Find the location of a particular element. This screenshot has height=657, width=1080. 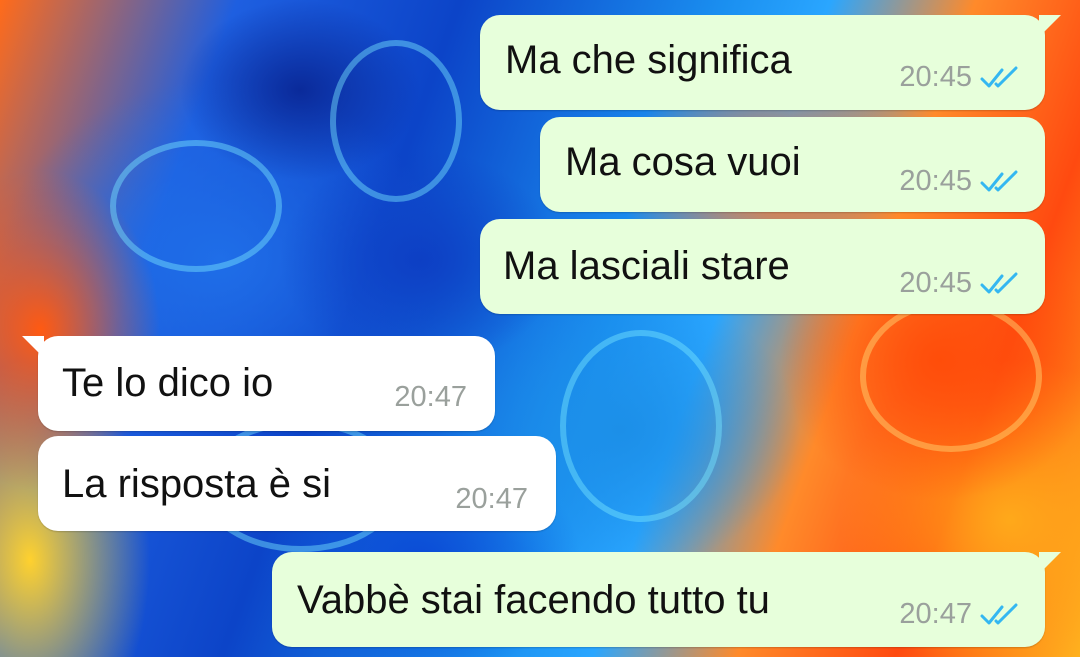

outgoing-message-bubble: Vabbè stai facendo tutto tu 20:47 is located at coordinates (666, 599).